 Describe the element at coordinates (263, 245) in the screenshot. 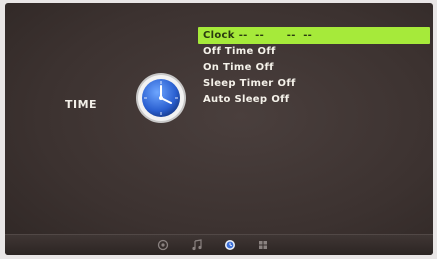

I see `setup-icon` at that location.